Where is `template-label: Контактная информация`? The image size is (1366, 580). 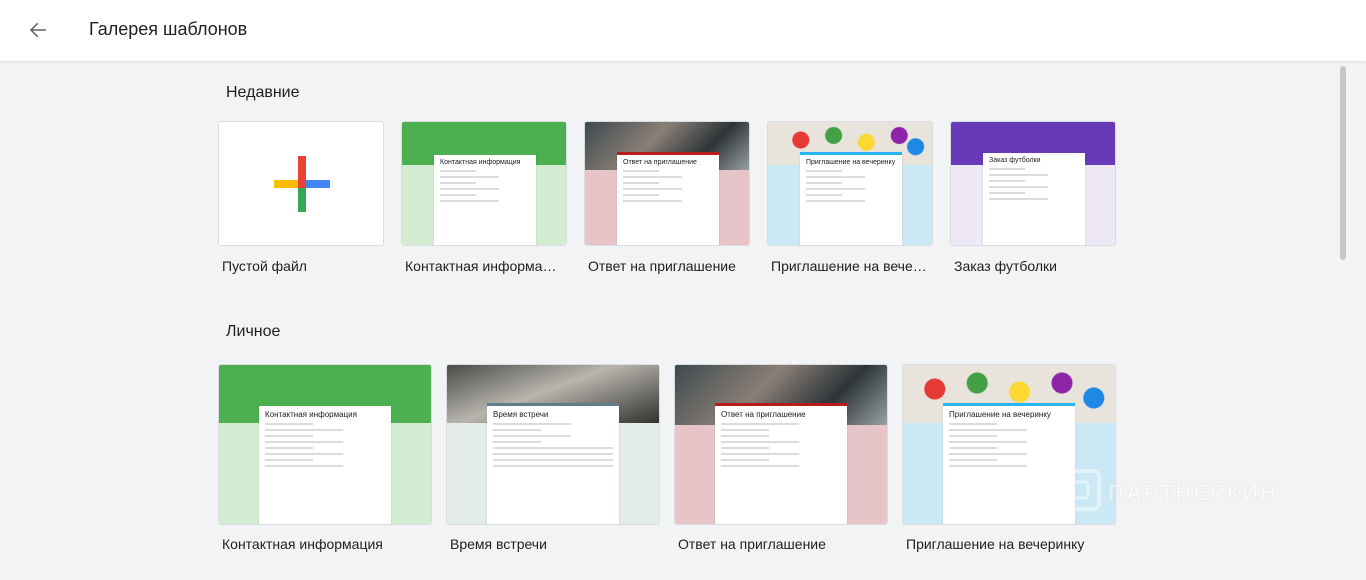 template-label: Контактная информация is located at coordinates (302, 544).